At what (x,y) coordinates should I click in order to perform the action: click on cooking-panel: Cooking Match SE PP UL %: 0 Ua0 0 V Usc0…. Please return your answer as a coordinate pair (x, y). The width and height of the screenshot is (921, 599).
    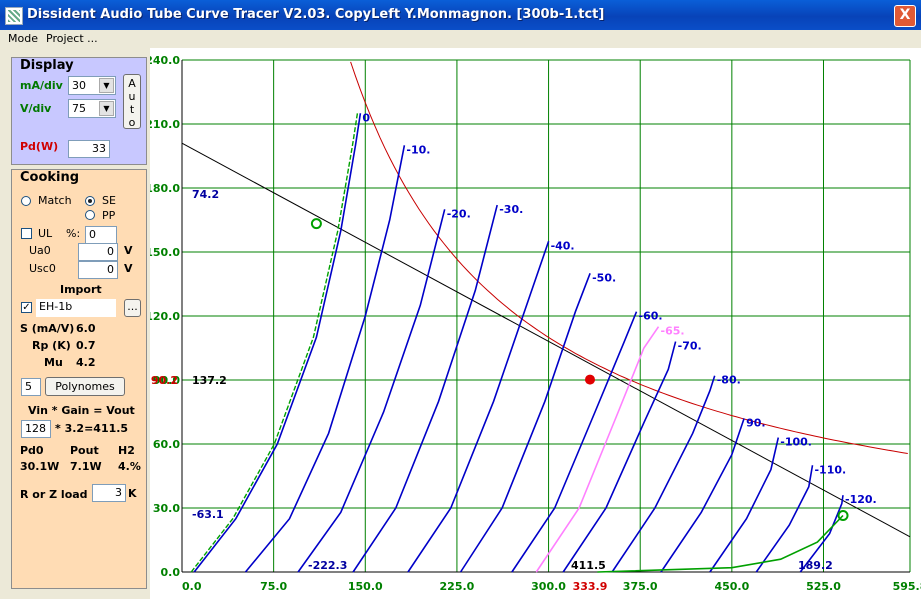
    Looking at the image, I should click on (79, 379).